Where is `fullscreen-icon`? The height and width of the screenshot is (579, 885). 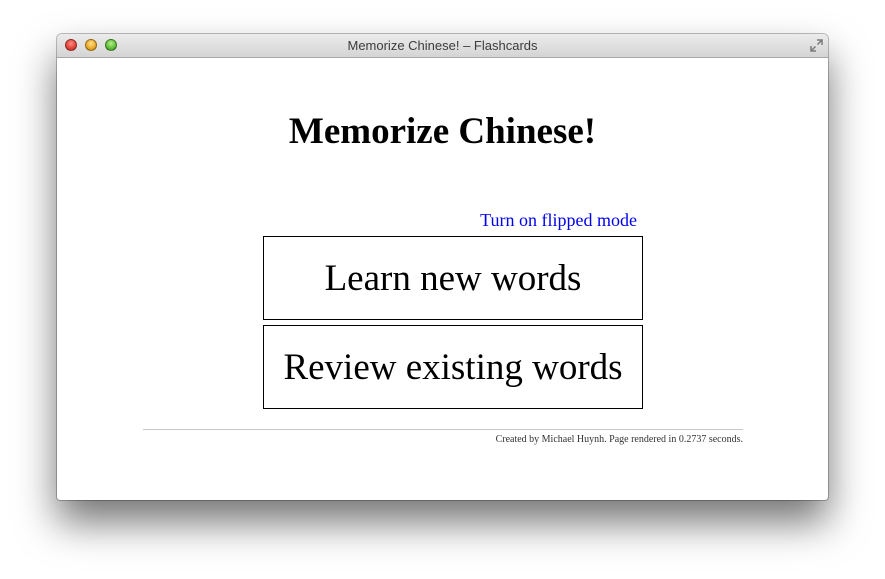
fullscreen-icon is located at coordinates (816, 45).